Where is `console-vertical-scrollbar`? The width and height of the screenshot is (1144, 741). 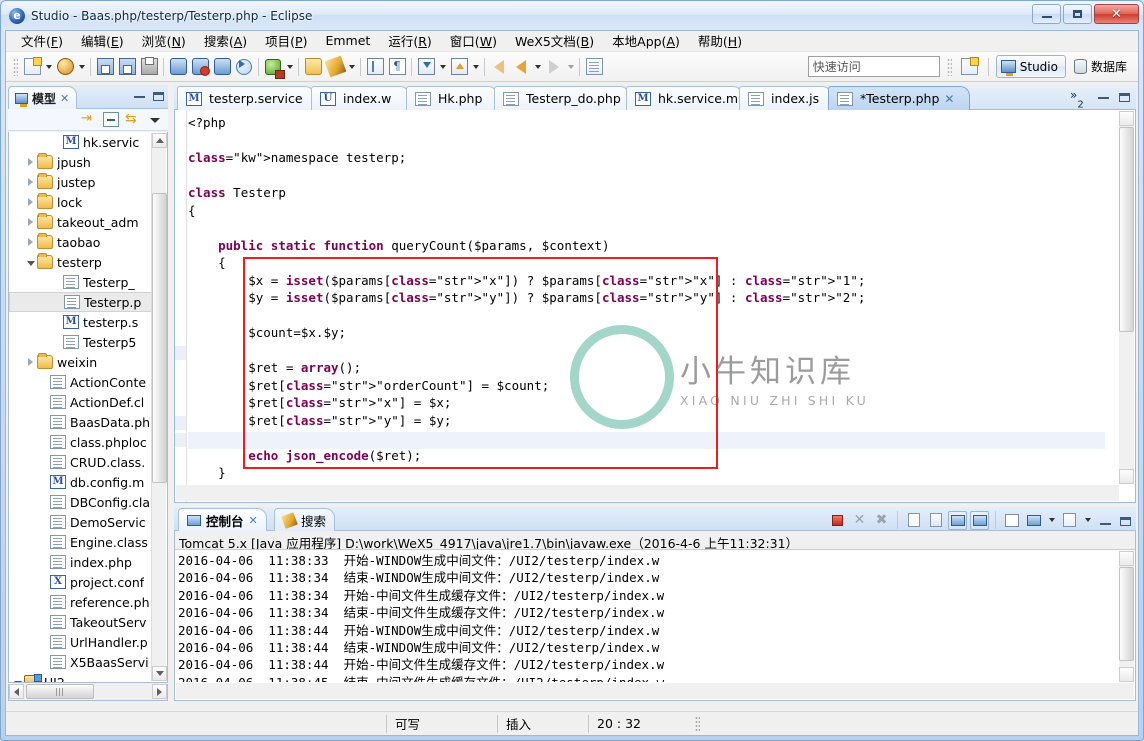 console-vertical-scrollbar is located at coordinates (1126, 616).